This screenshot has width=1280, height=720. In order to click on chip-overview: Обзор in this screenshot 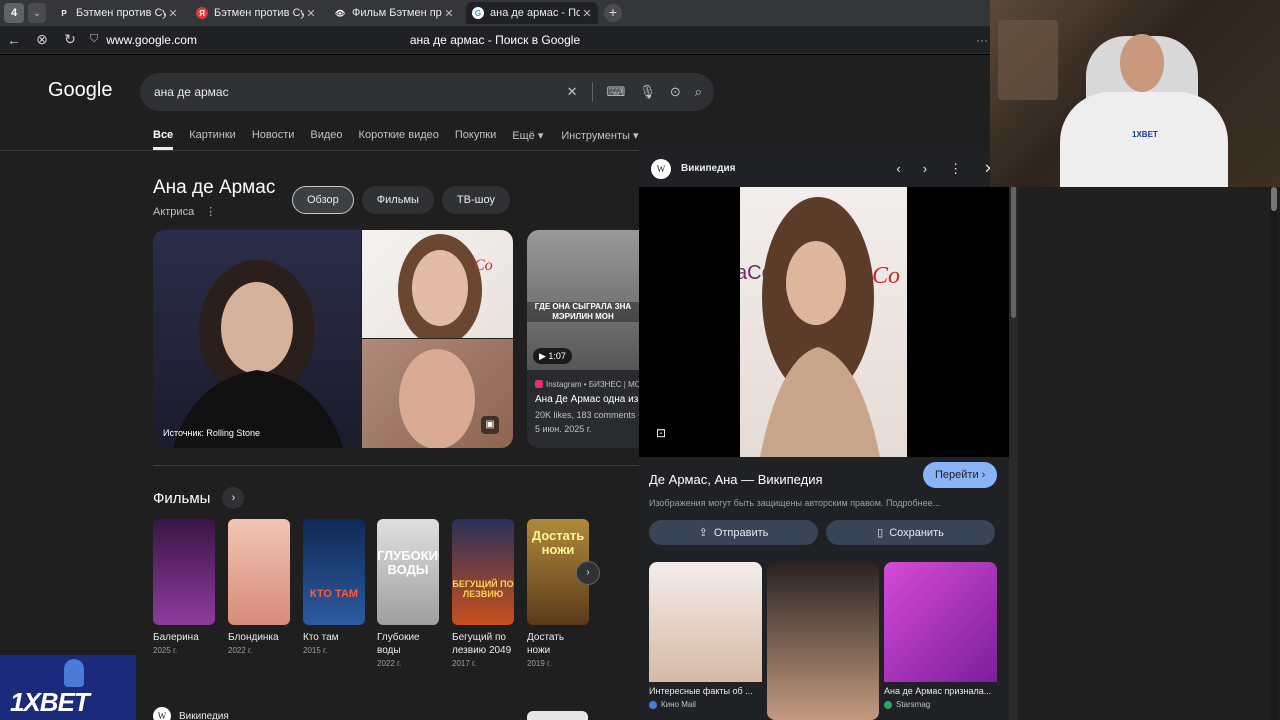, I will do `click(323, 200)`.